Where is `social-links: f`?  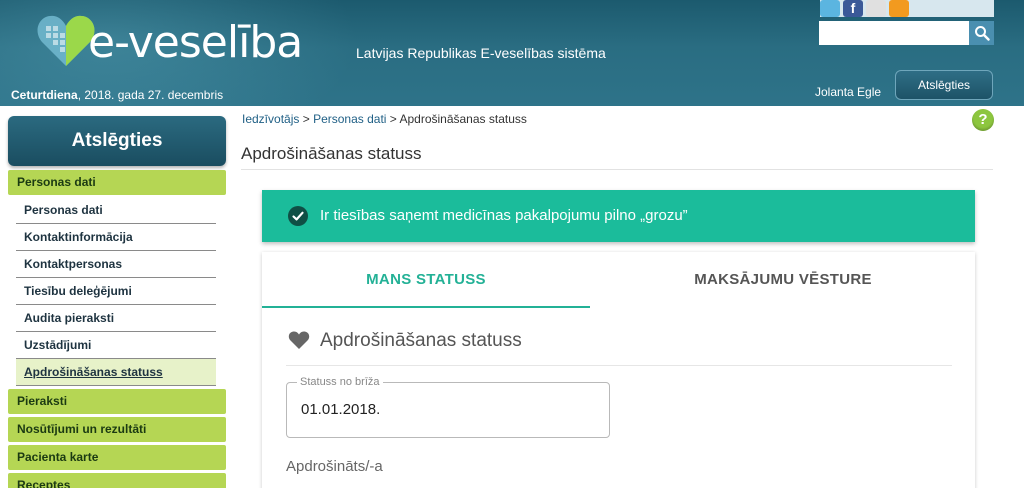 social-links: f is located at coordinates (864, 8).